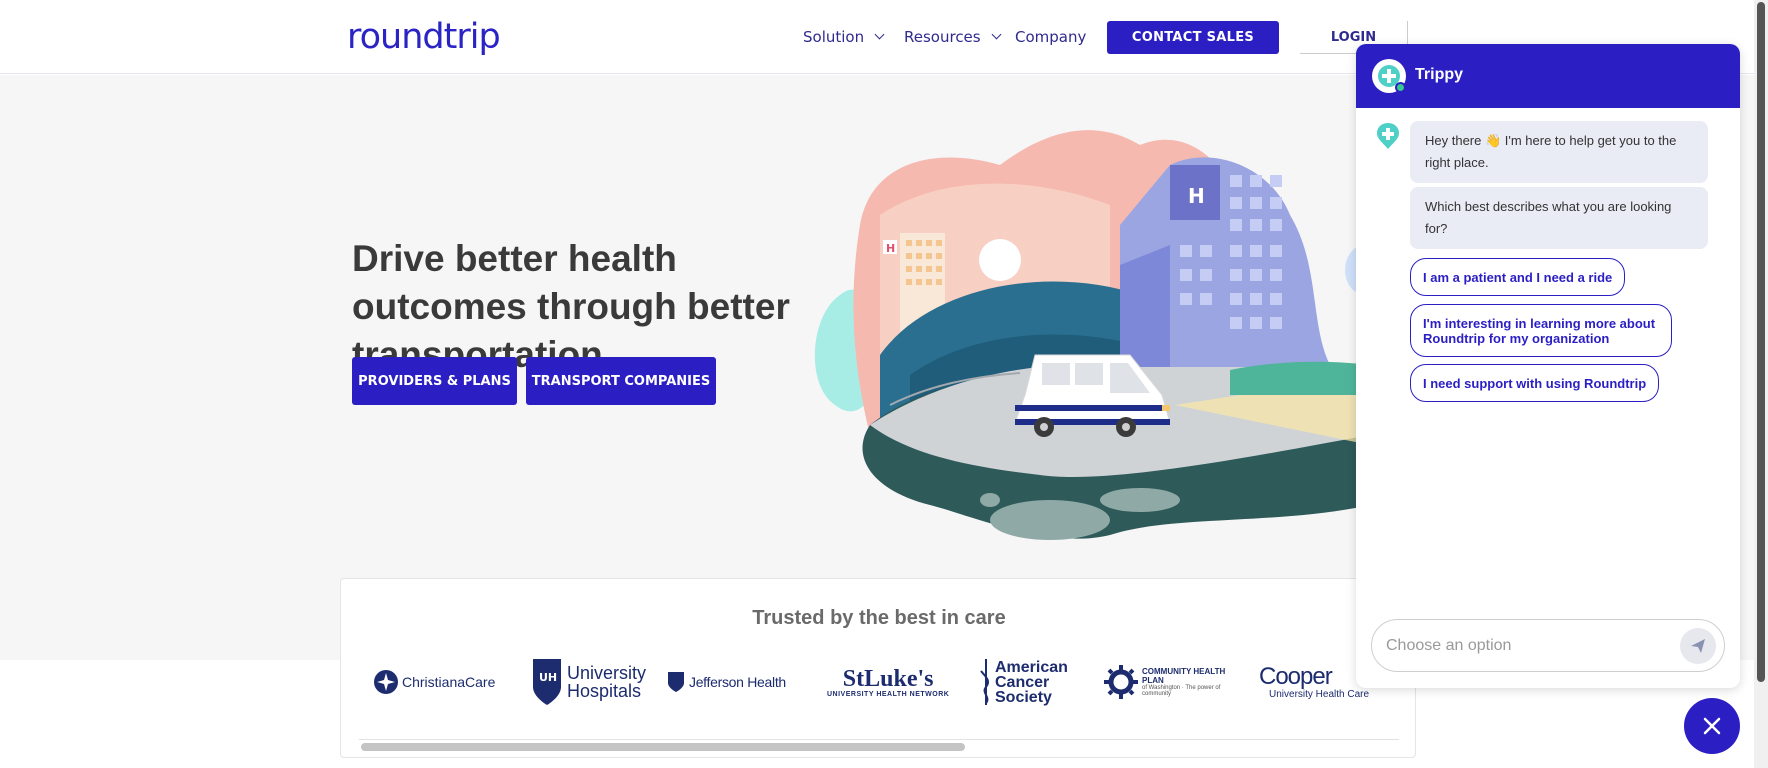 The image size is (1768, 768). I want to click on option-need-support: I need support with using Roundtrip, so click(1535, 383).